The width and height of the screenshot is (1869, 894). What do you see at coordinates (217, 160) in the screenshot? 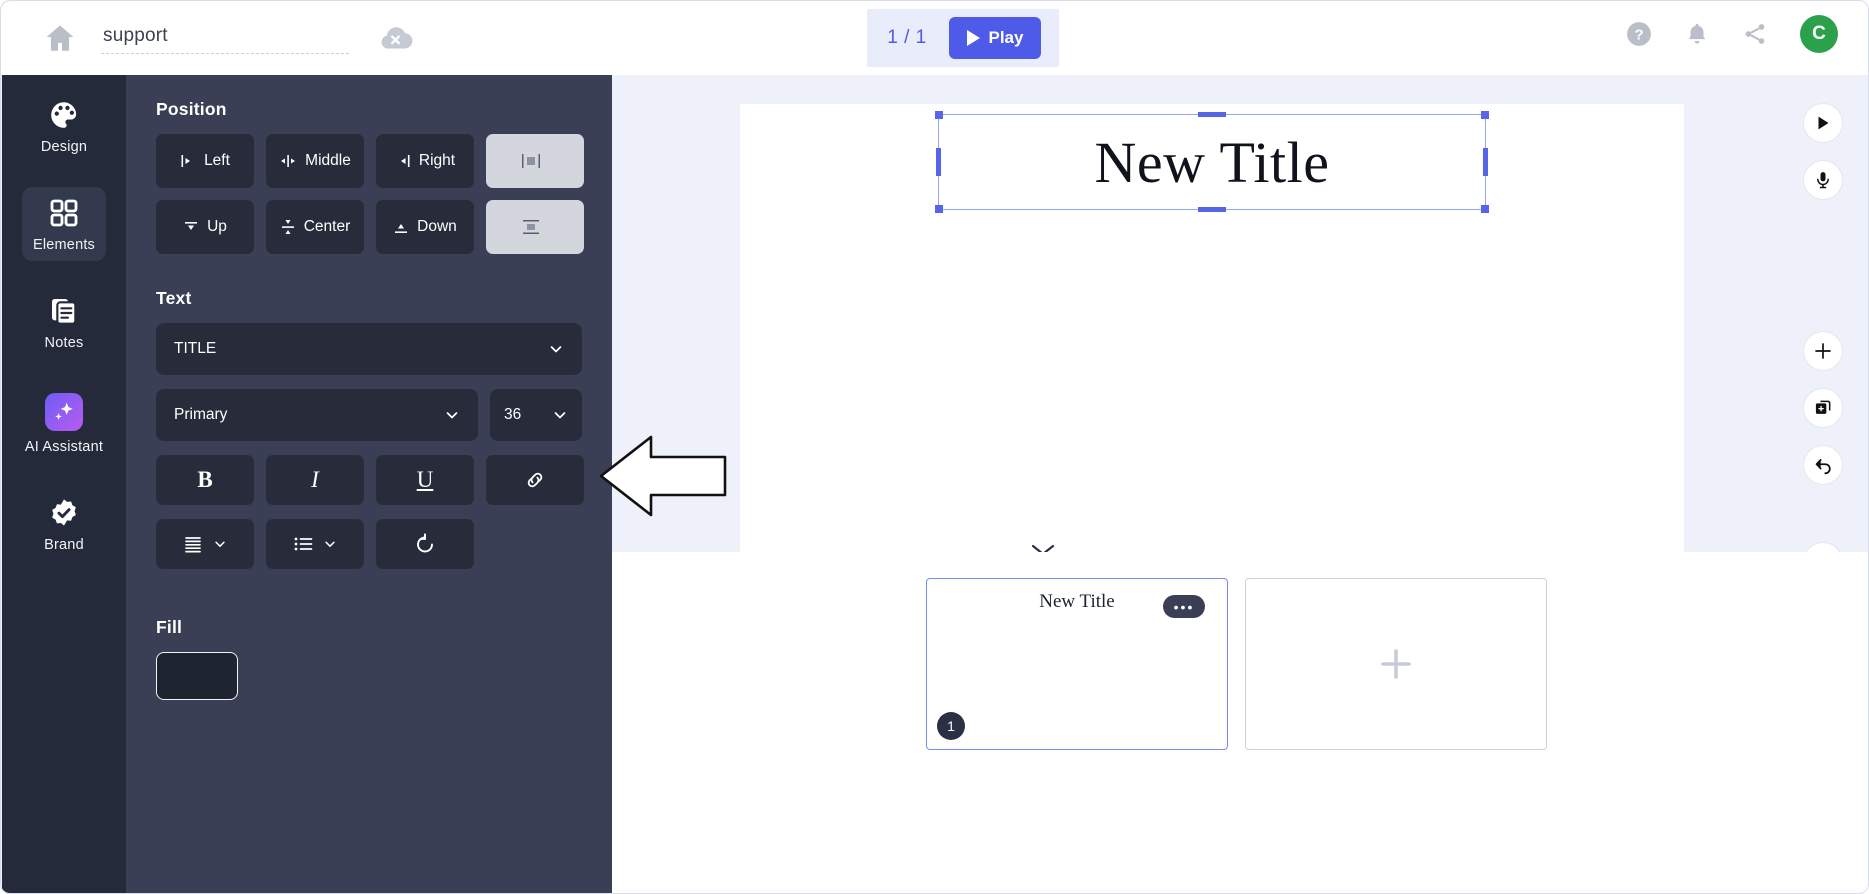
I see `position-button-label: Left` at bounding box center [217, 160].